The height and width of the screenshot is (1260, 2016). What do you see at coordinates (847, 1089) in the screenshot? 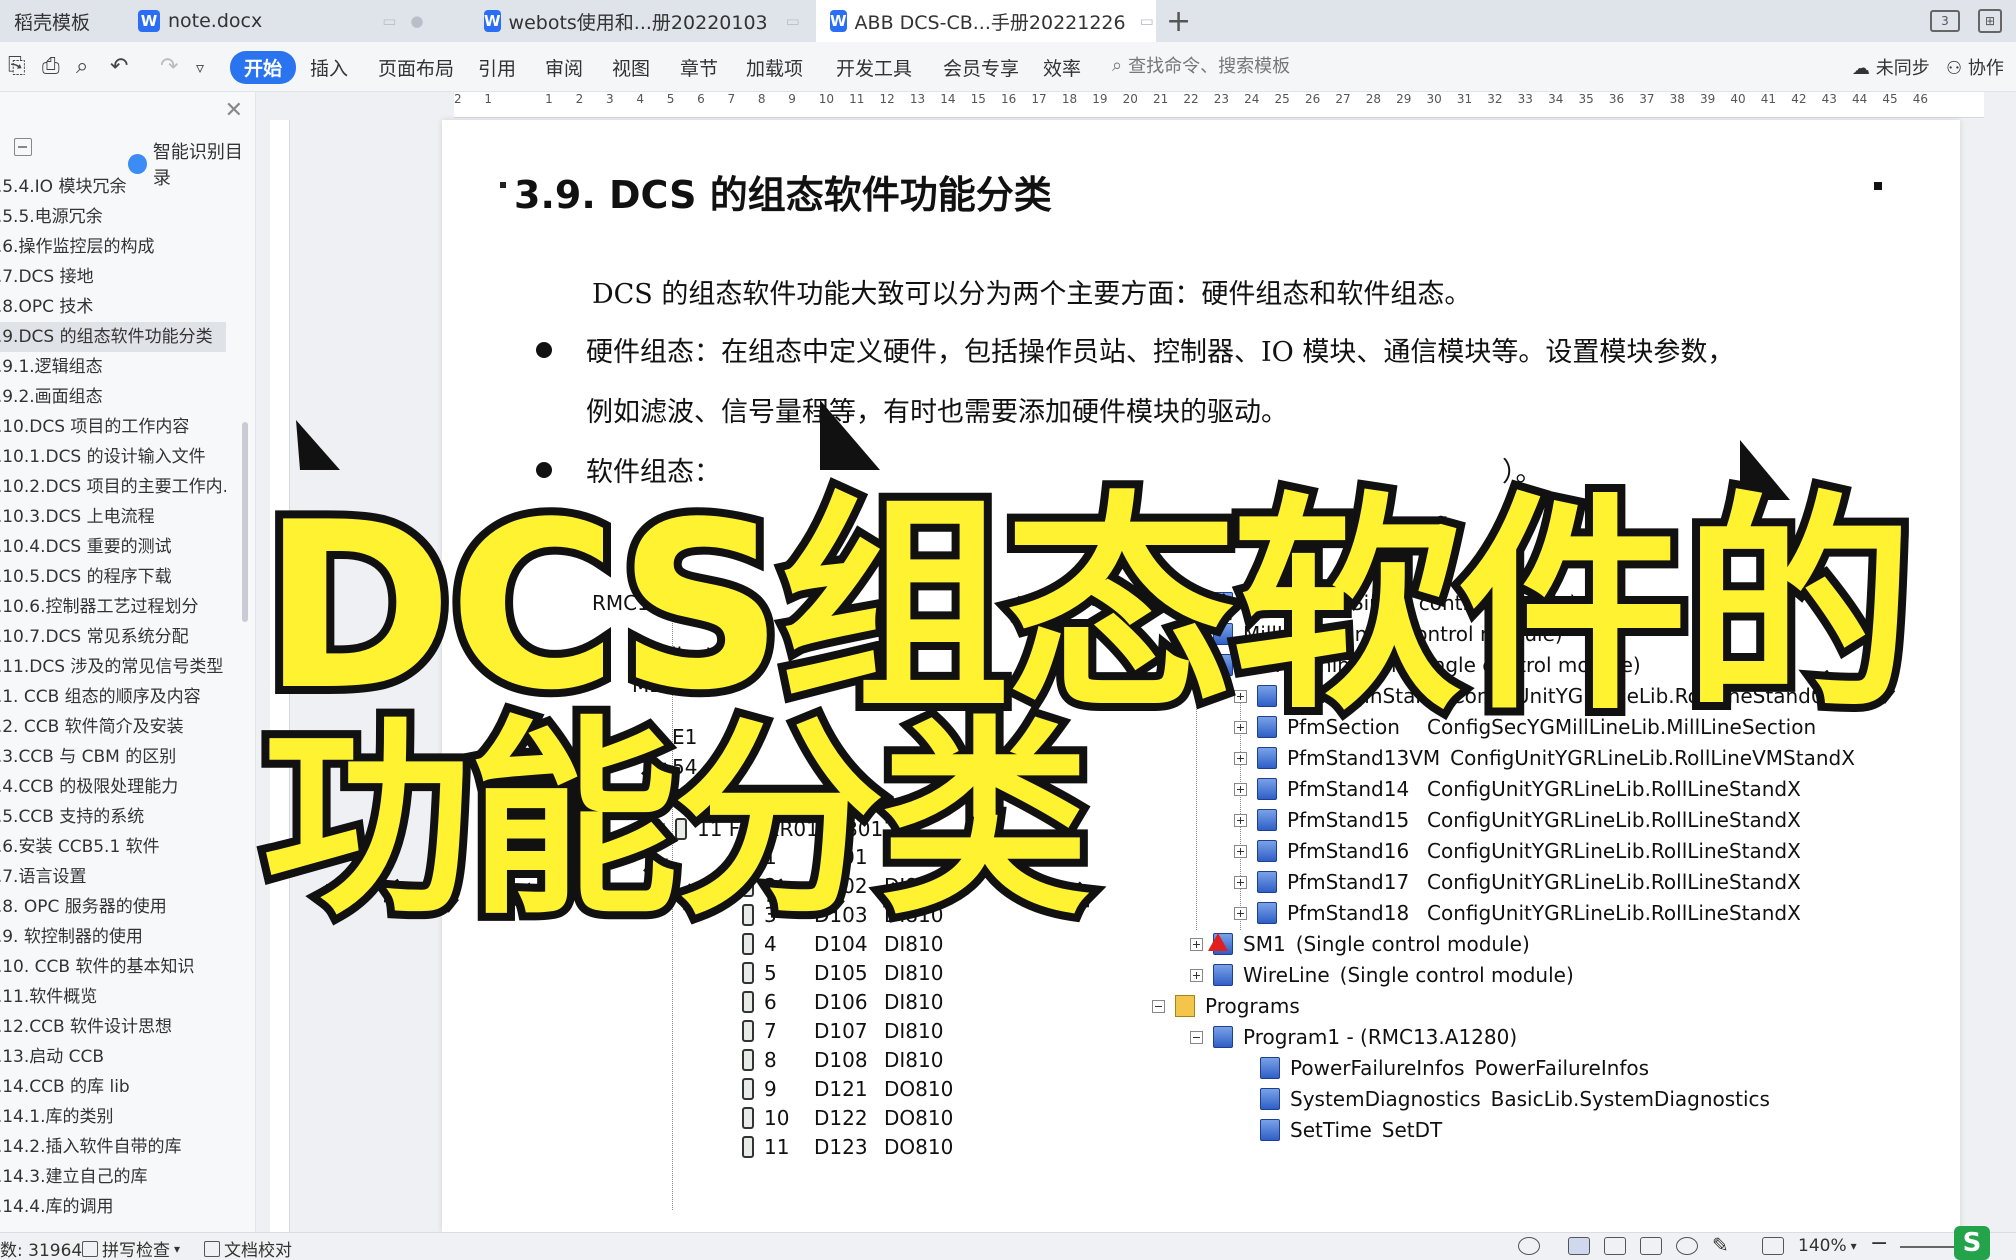
I see `tree-row-io: 9 D121 DO810` at bounding box center [847, 1089].